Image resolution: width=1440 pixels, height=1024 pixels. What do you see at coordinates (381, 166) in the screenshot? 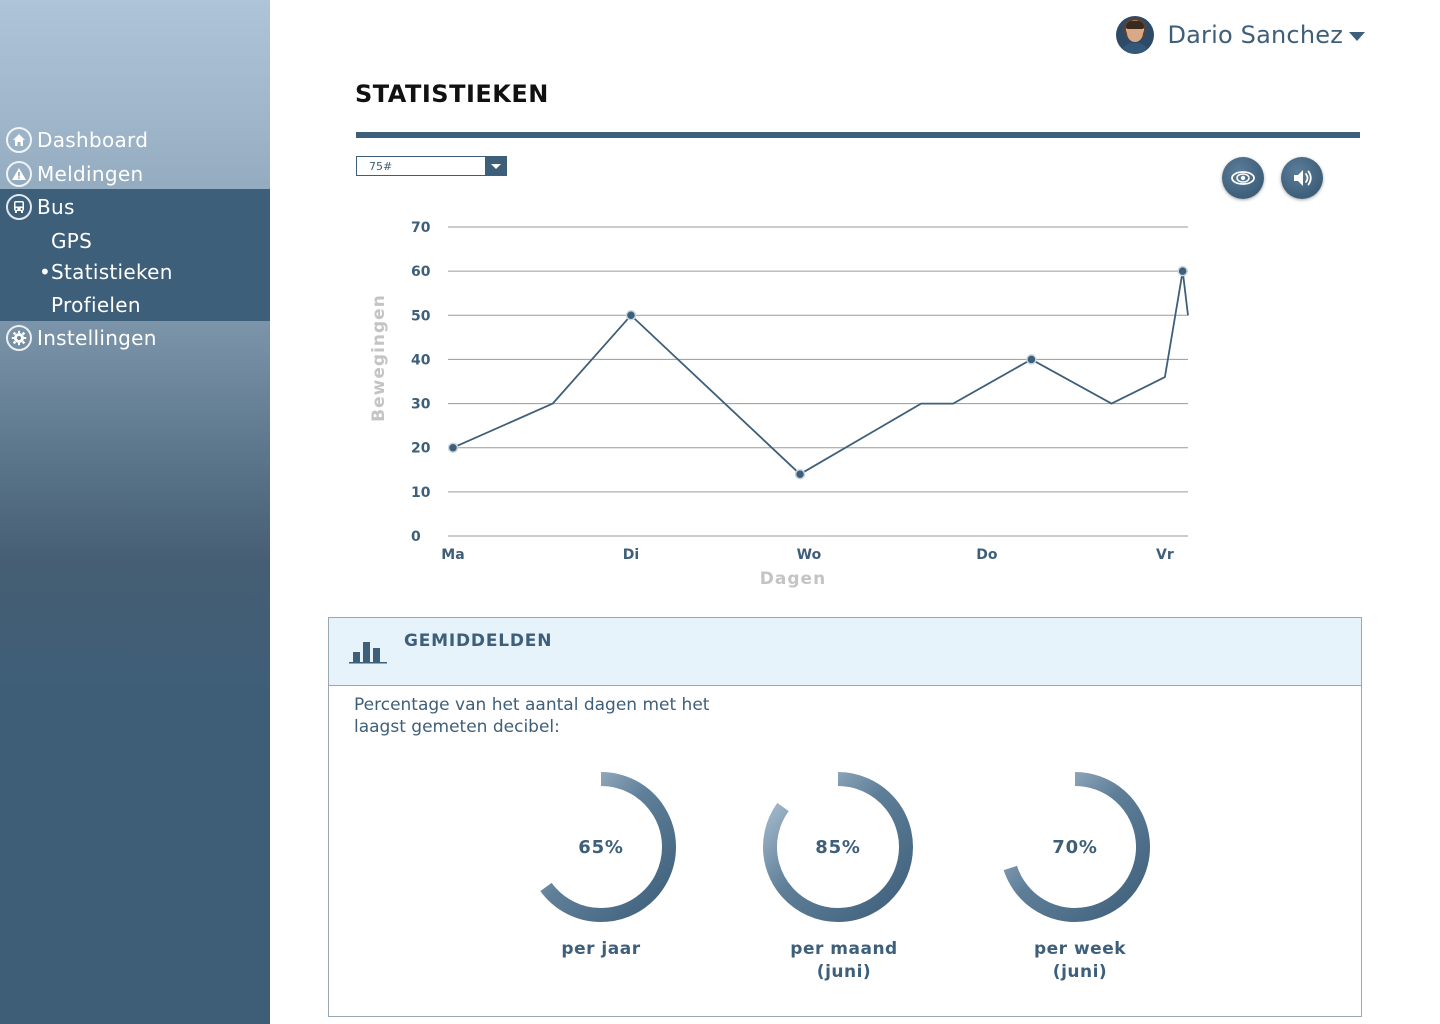
I see `bus-select-value: 75#` at bounding box center [381, 166].